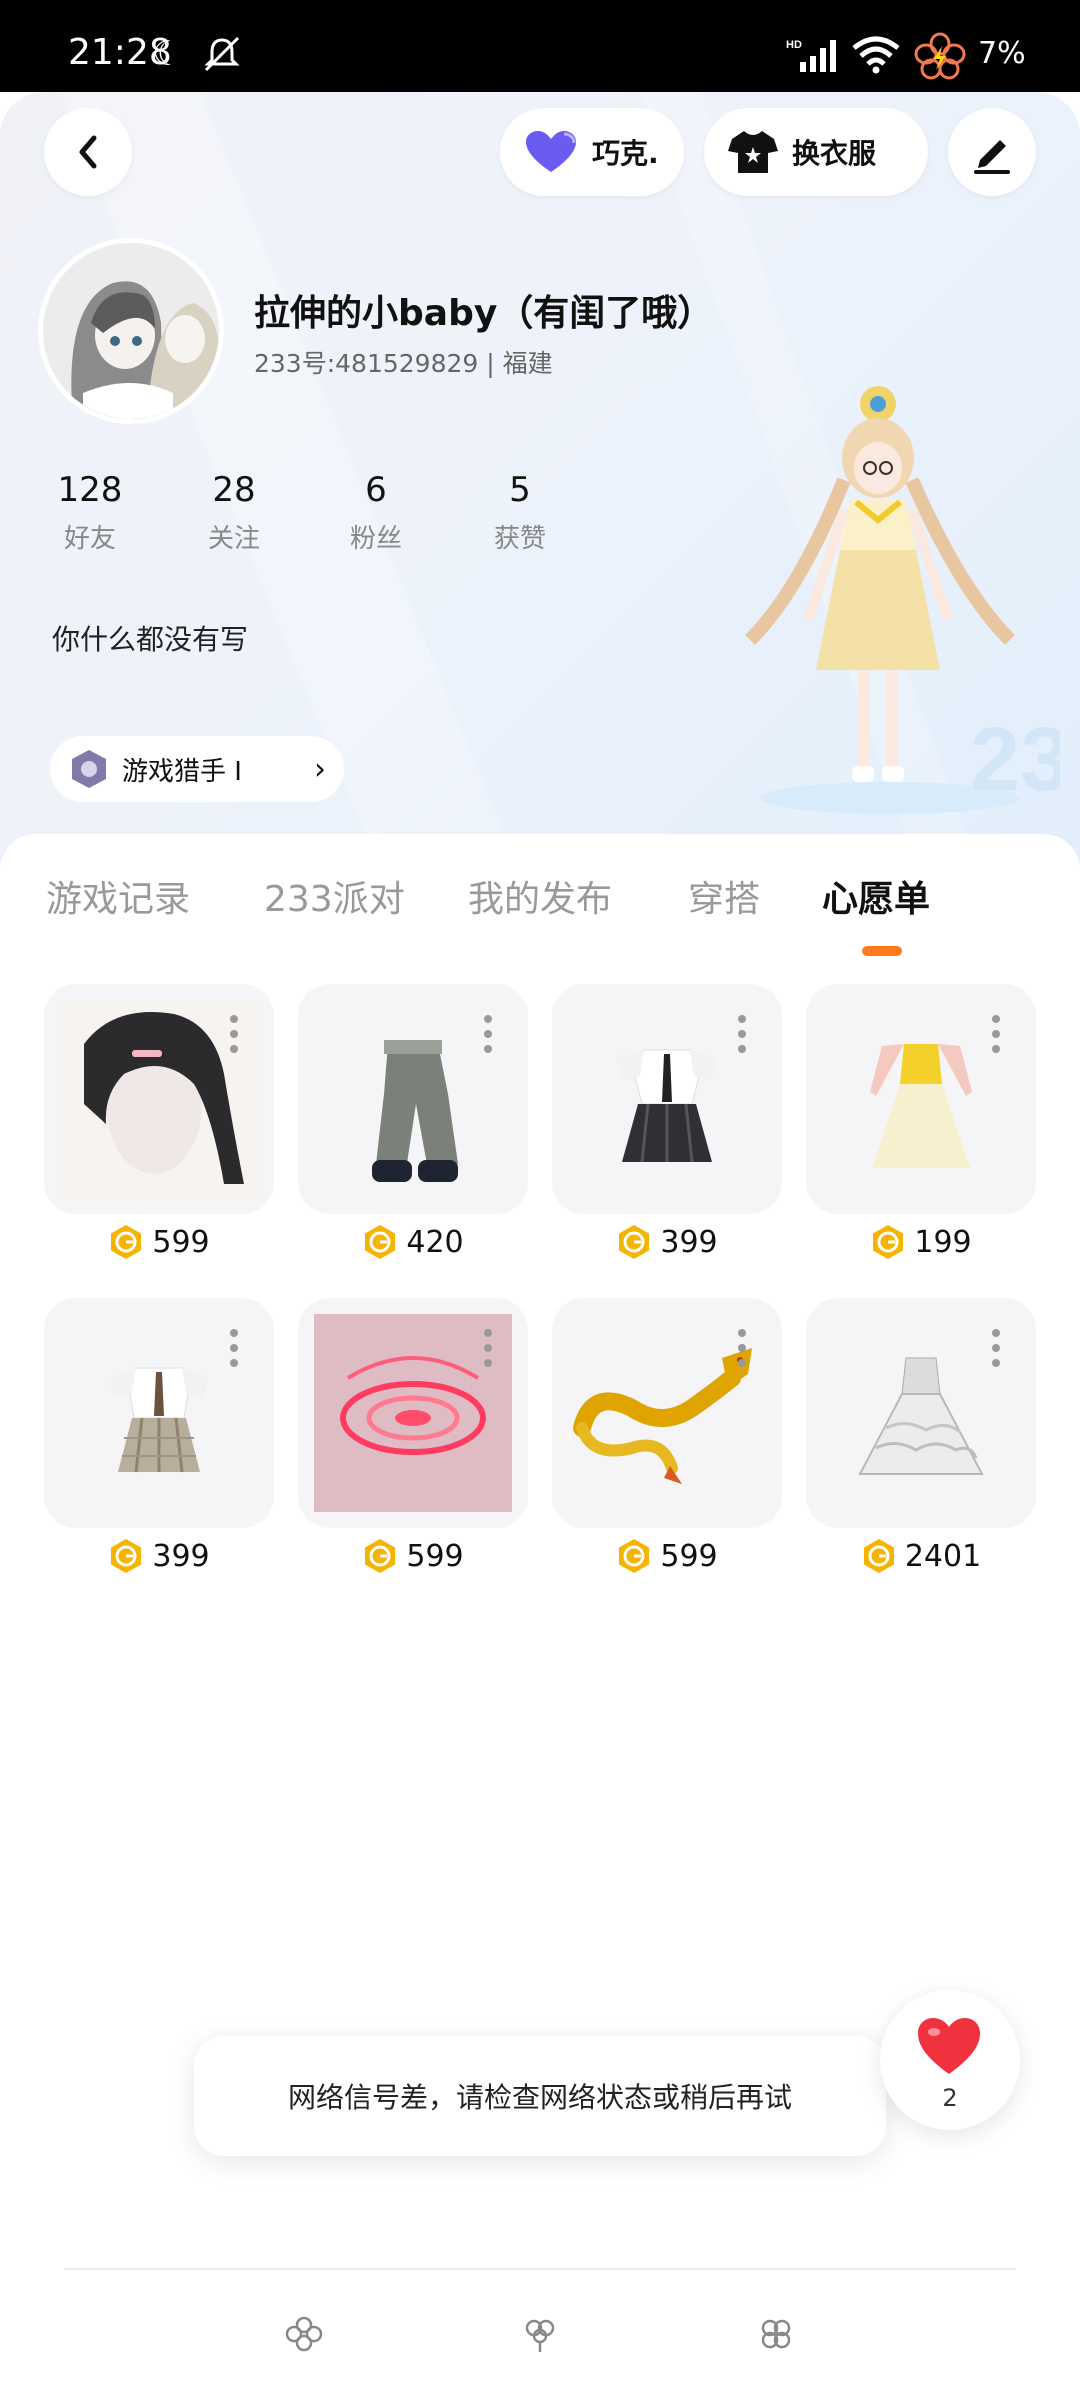  I want to click on pet-button: 巧克., so click(592, 152).